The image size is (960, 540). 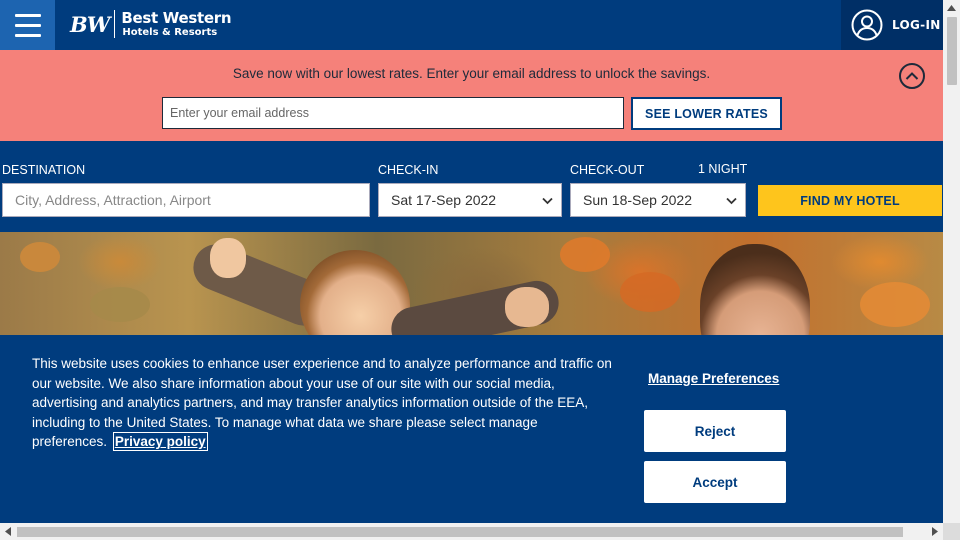 What do you see at coordinates (408, 170) in the screenshot?
I see `checkin-label: CHECK-IN` at bounding box center [408, 170].